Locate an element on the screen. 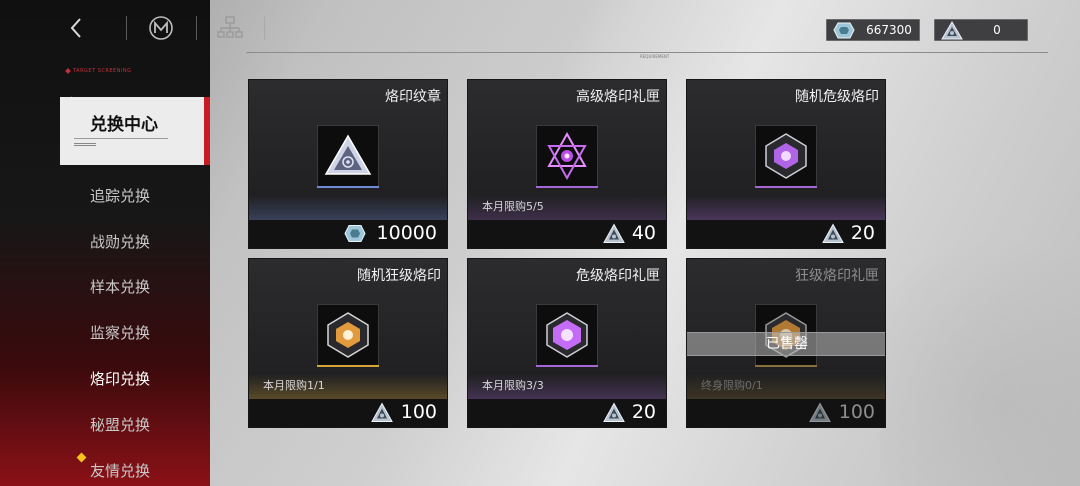 The height and width of the screenshot is (486, 1080). sidebar-item-brand: 烙印兑换 is located at coordinates (105, 379).